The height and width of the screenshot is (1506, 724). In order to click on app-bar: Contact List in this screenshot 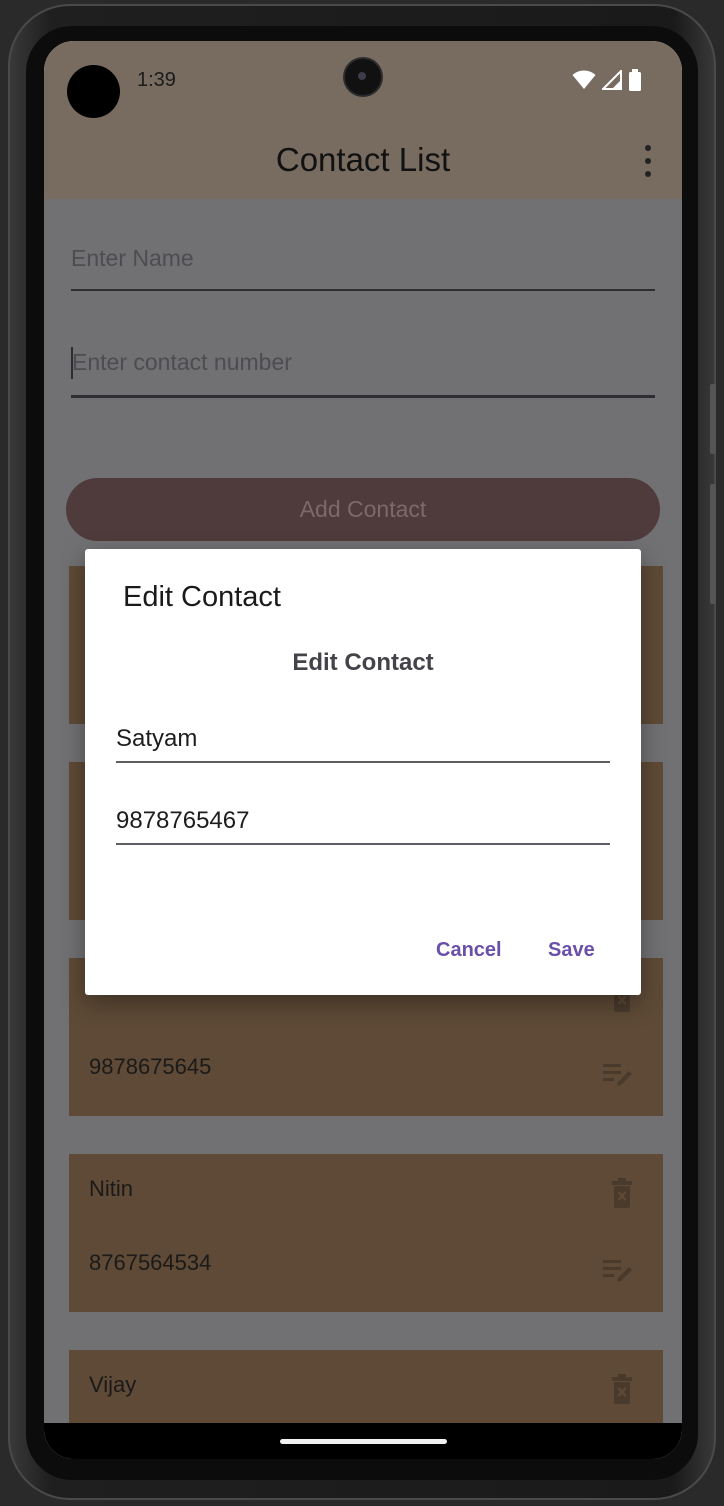, I will do `click(363, 160)`.